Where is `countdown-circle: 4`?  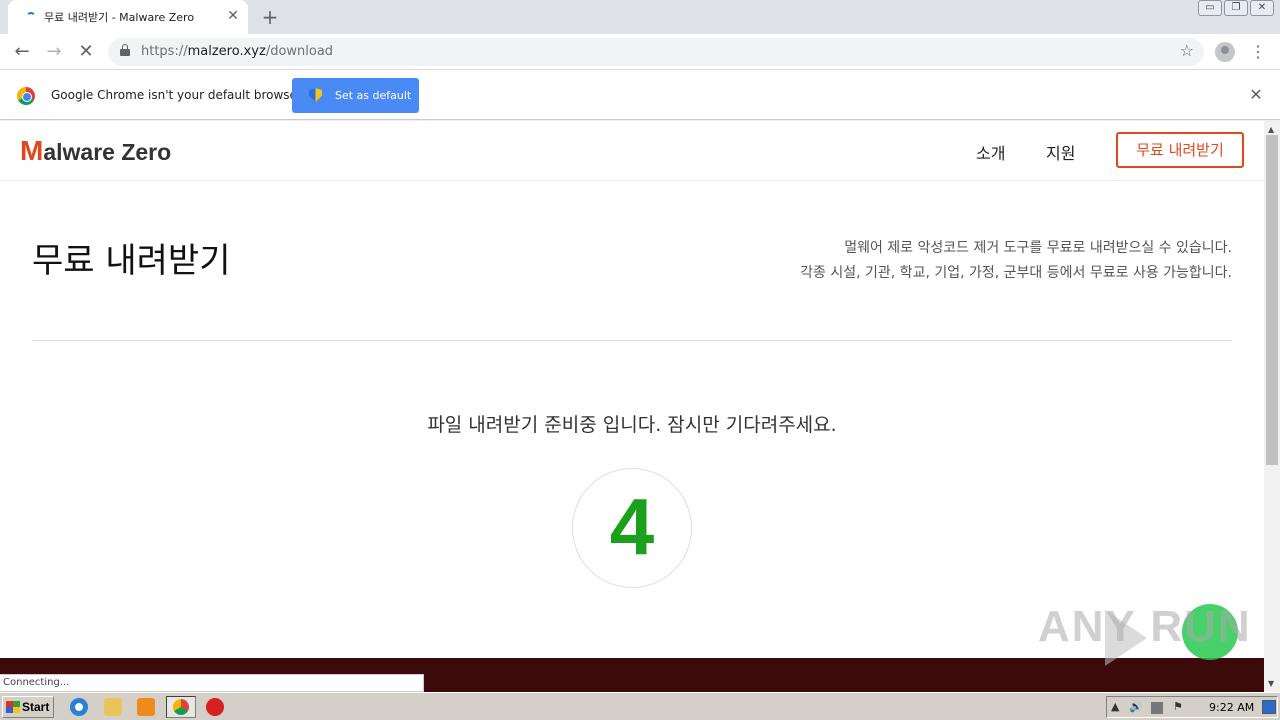
countdown-circle: 4 is located at coordinates (632, 528).